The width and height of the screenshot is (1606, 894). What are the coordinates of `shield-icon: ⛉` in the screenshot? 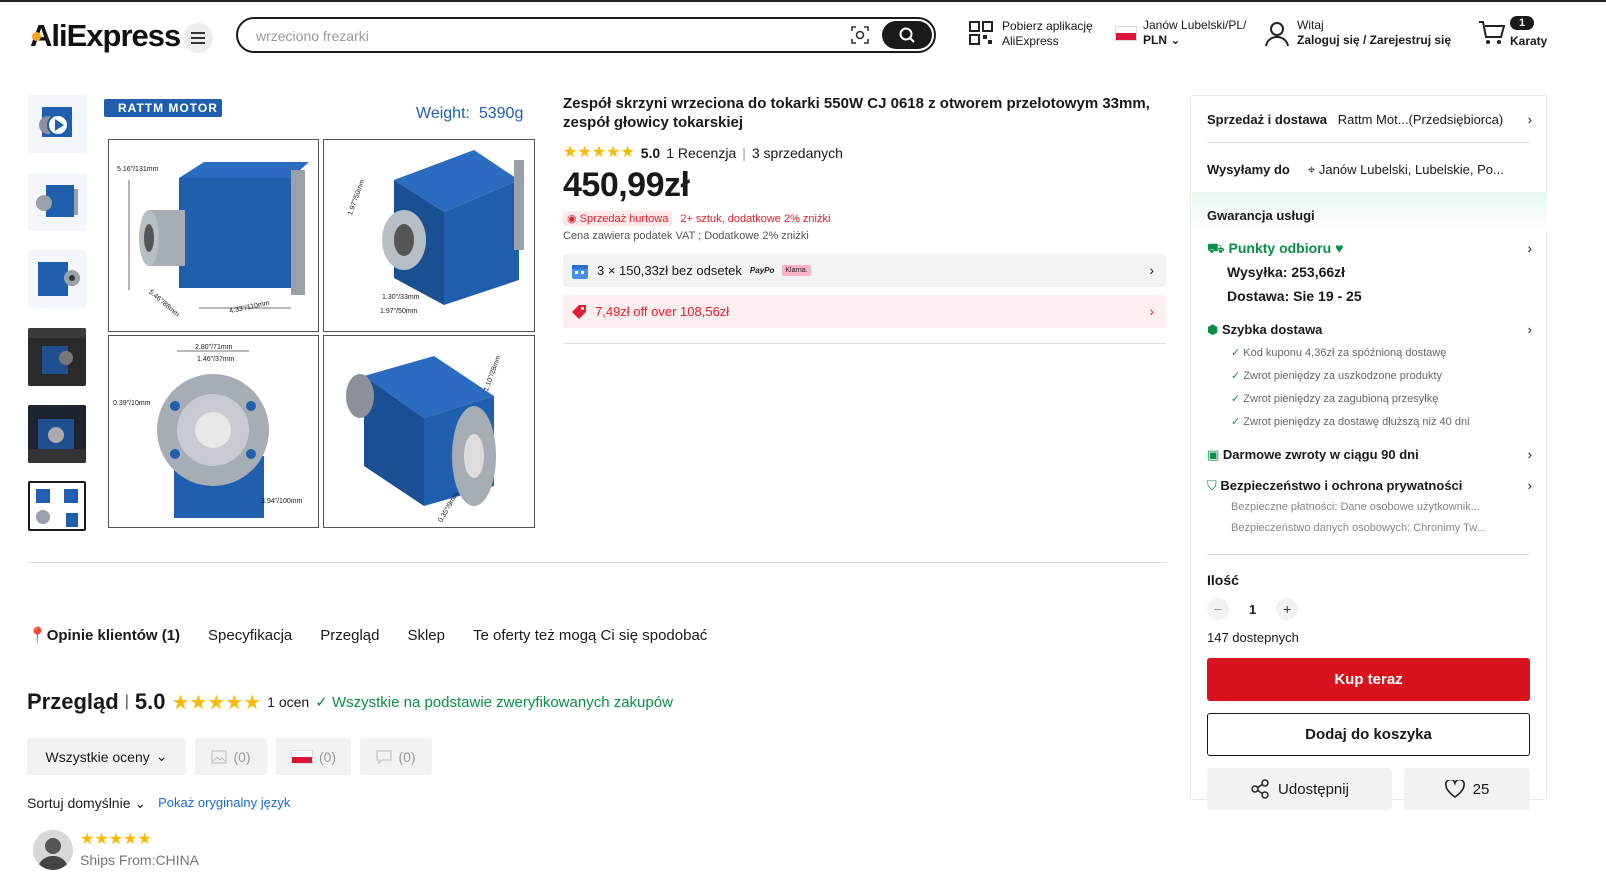 It's located at (1212, 485).